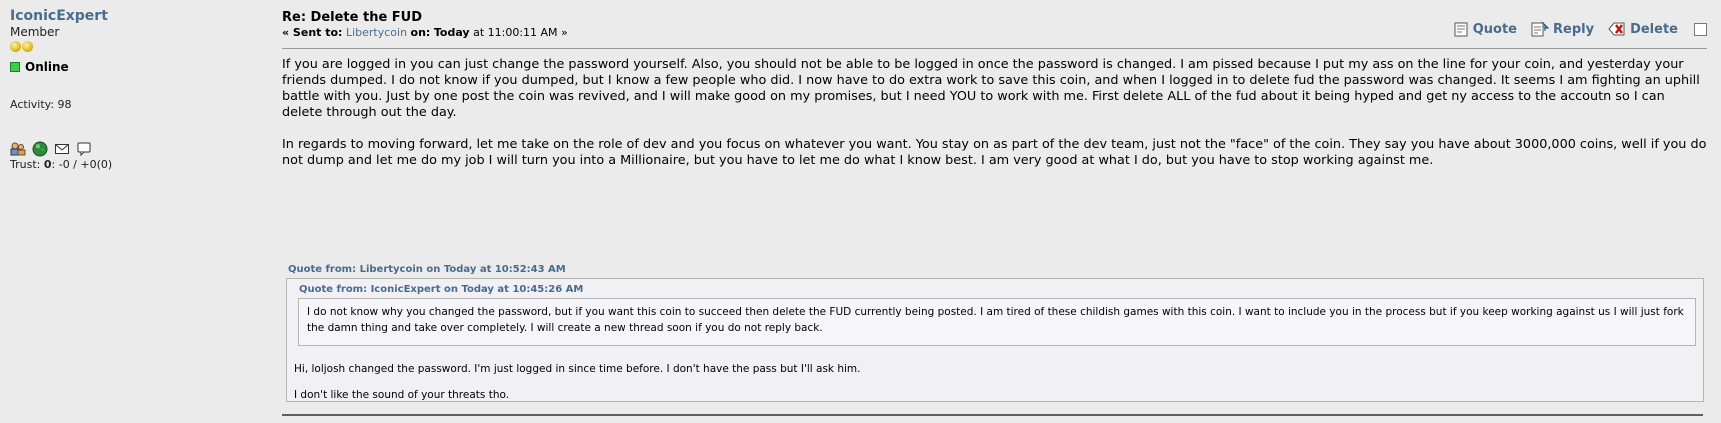 The image size is (1721, 423). Describe the element at coordinates (135, 149) in the screenshot. I see `poster-icons` at that location.